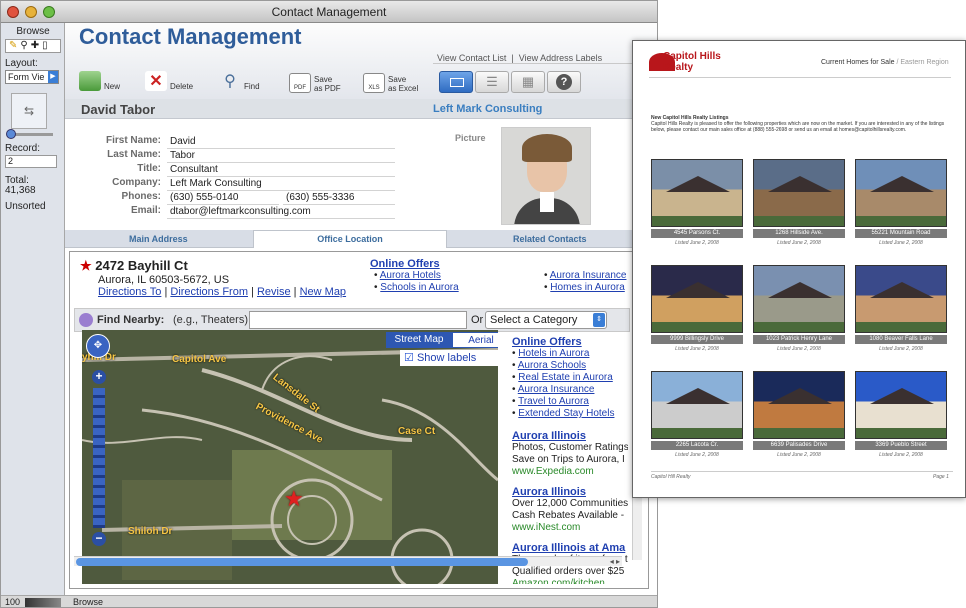 The width and height of the screenshot is (966, 608). Describe the element at coordinates (570, 548) in the screenshot. I see `ad-title: Aurora Illinois at Ama` at that location.